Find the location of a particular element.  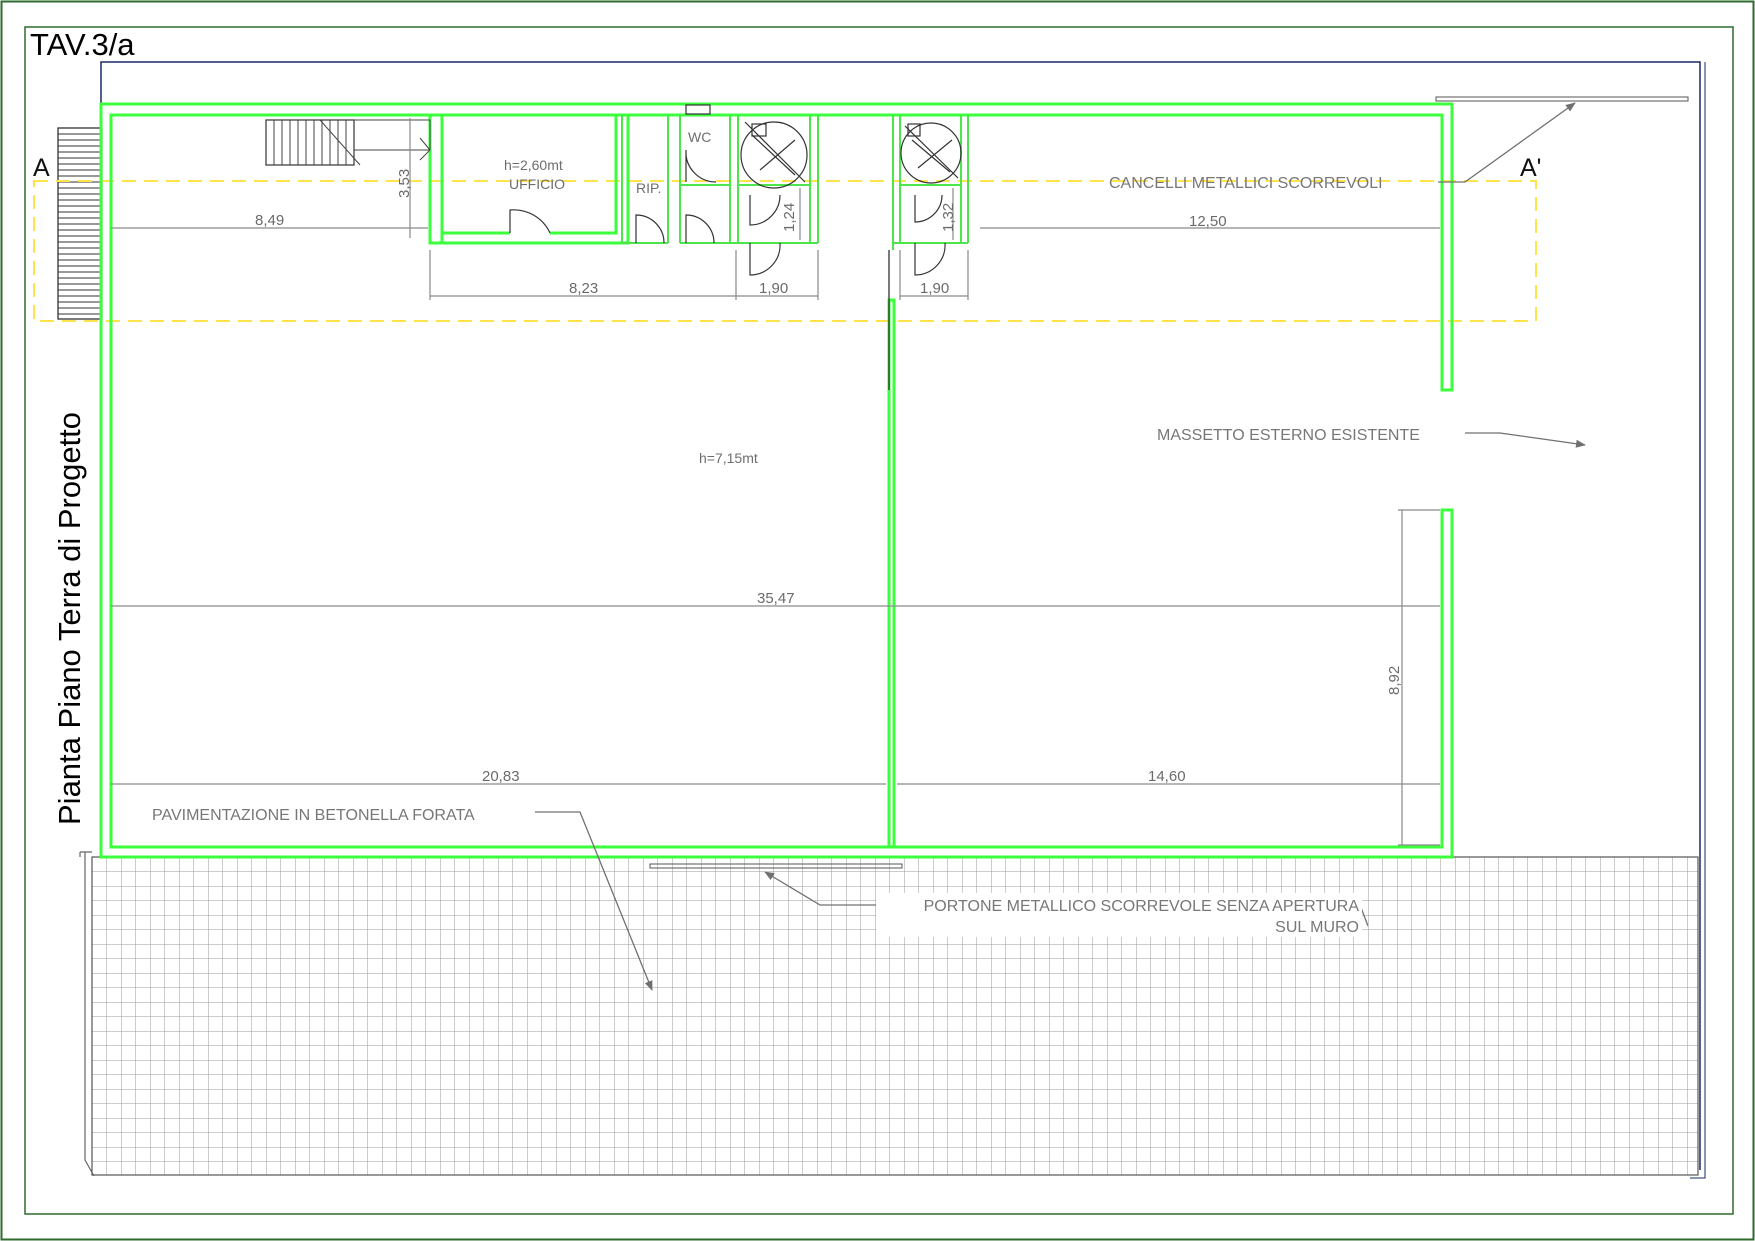

drawing-title: Pianta Piano Terra di Progetto is located at coordinates (69, 618).